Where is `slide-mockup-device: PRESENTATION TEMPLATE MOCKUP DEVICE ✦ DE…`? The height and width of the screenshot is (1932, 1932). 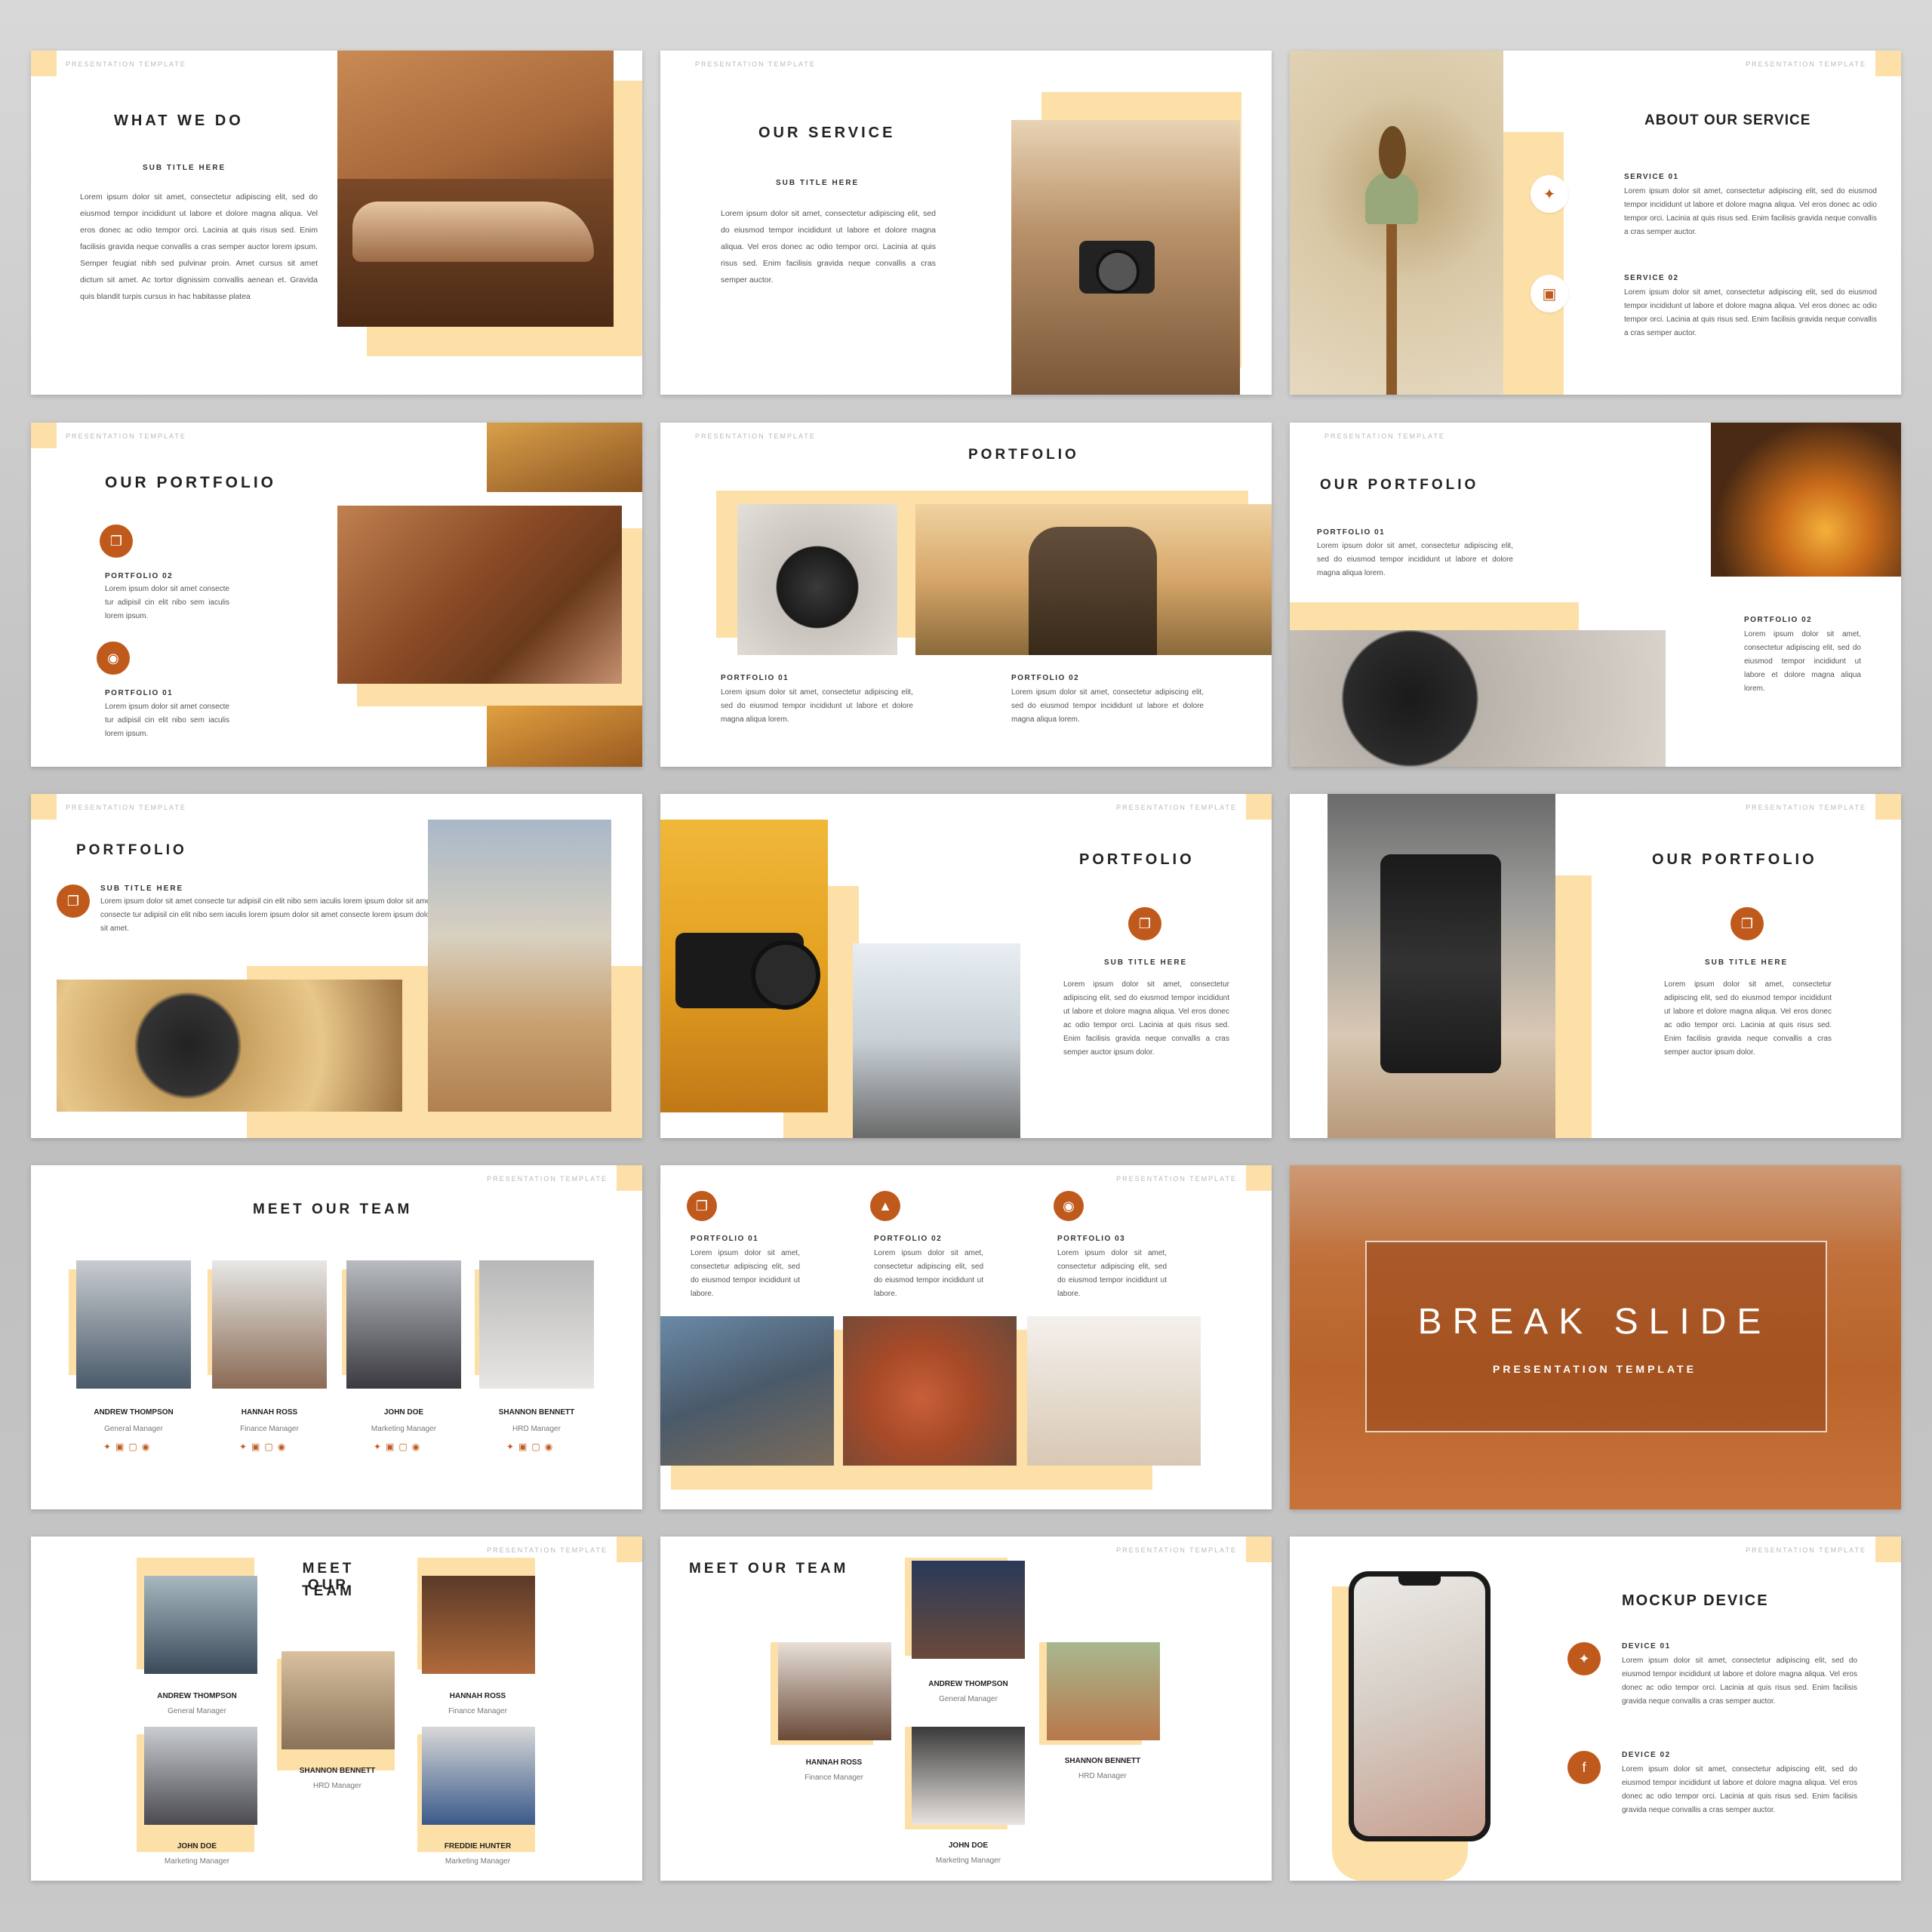
slide-mockup-device: PRESENTATION TEMPLATE MOCKUP DEVICE ✦ DE… is located at coordinates (1595, 1709).